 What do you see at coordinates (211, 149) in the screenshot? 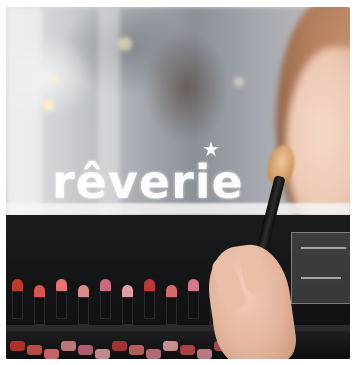
I see `star-icon: ★` at bounding box center [211, 149].